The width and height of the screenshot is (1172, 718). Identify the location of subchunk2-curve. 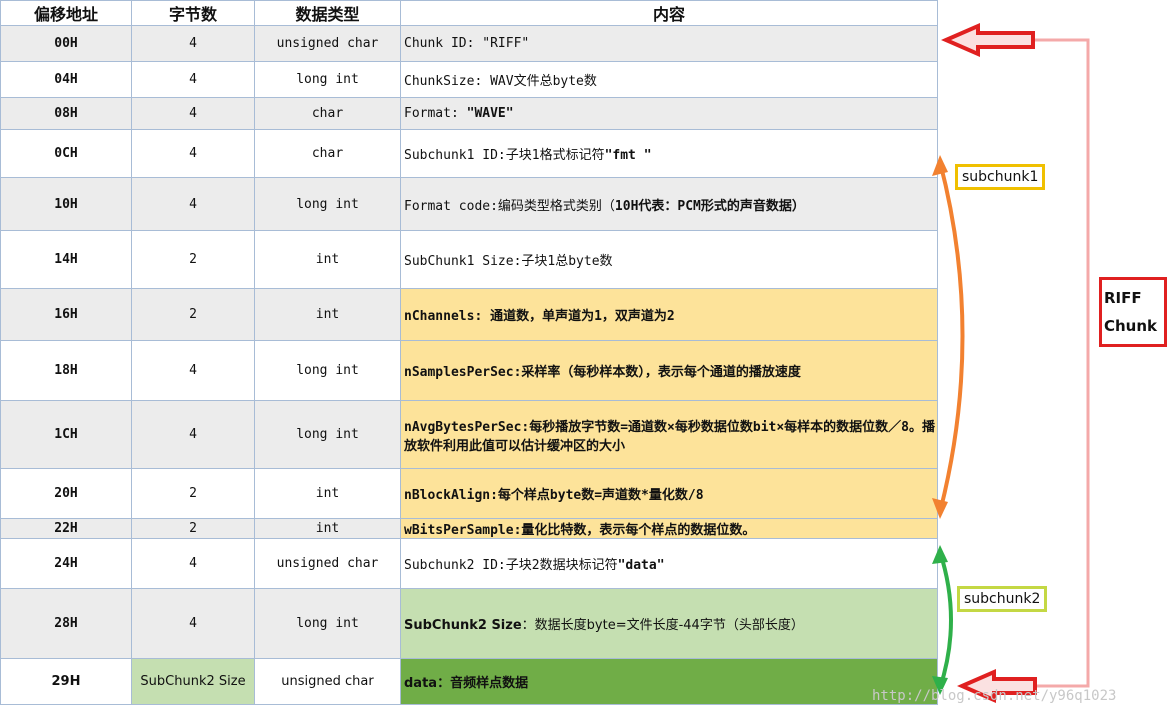
(945, 620).